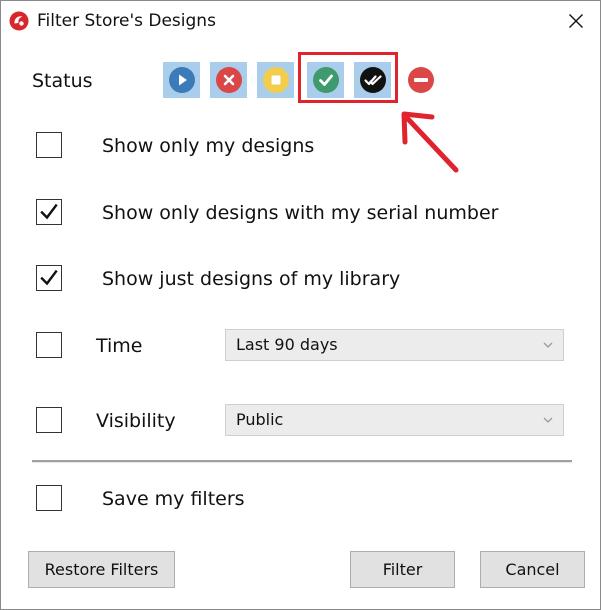 Image resolution: width=601 pixels, height=610 pixels. What do you see at coordinates (119, 346) in the screenshot?
I see `time-label: Time` at bounding box center [119, 346].